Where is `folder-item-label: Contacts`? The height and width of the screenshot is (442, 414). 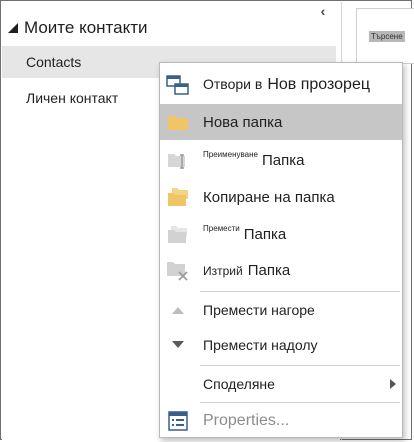 folder-item-label: Contacts is located at coordinates (54, 62).